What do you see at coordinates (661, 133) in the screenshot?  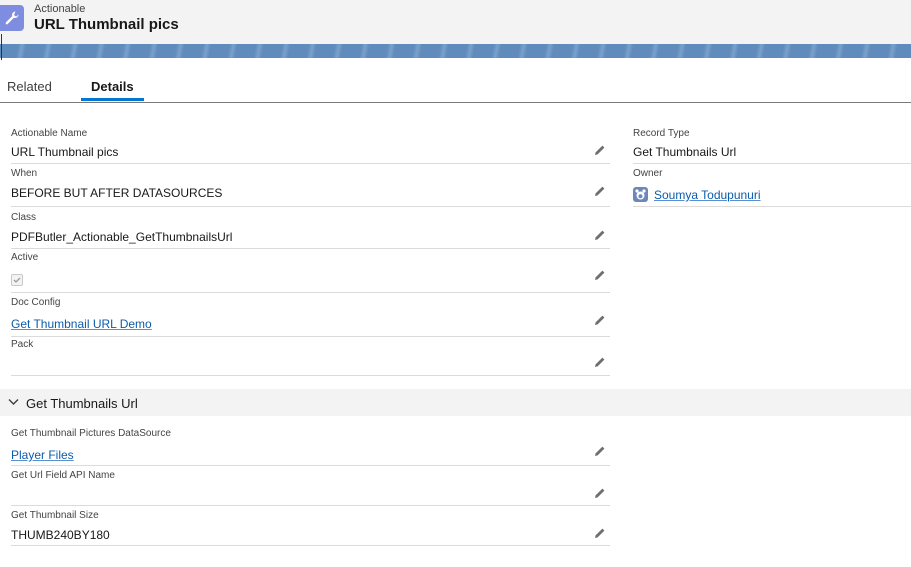 I see `field-label: Record Type` at bounding box center [661, 133].